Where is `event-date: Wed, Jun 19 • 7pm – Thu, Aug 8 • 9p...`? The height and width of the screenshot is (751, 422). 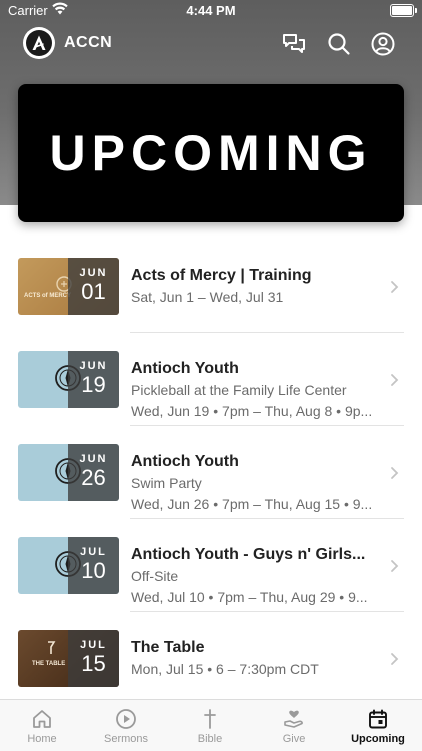
event-date: Wed, Jun 19 • 7pm – Thu, Aug 8 • 9p... is located at coordinates (252, 411).